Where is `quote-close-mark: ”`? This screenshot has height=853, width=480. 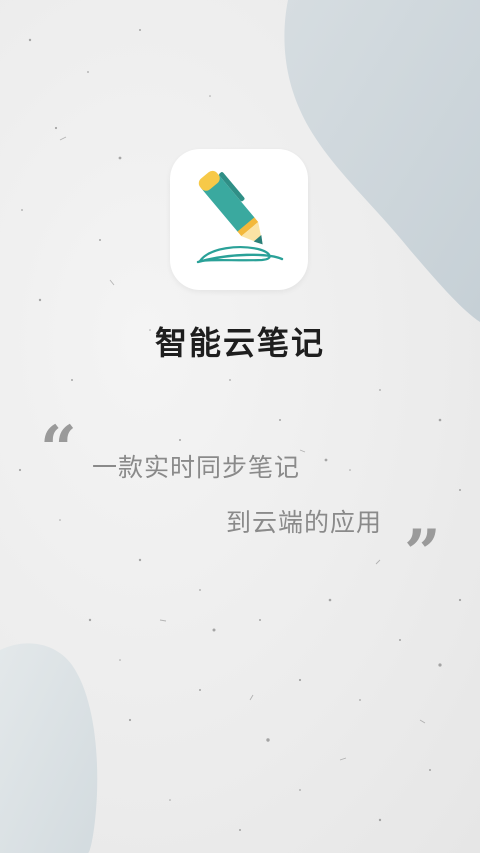
quote-close-mark: ” is located at coordinates (422, 553).